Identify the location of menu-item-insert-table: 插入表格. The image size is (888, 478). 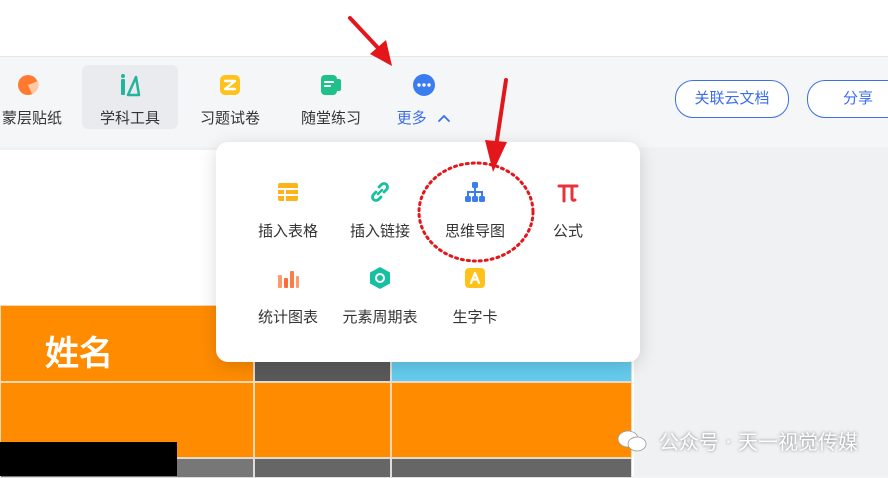
(288, 210).